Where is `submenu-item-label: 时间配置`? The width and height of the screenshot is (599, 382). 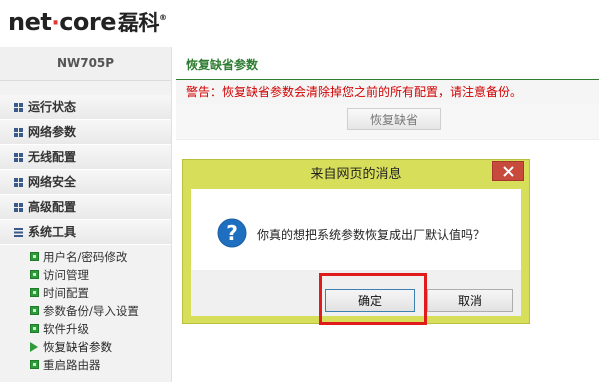 submenu-item-label: 时间配置 is located at coordinates (66, 293).